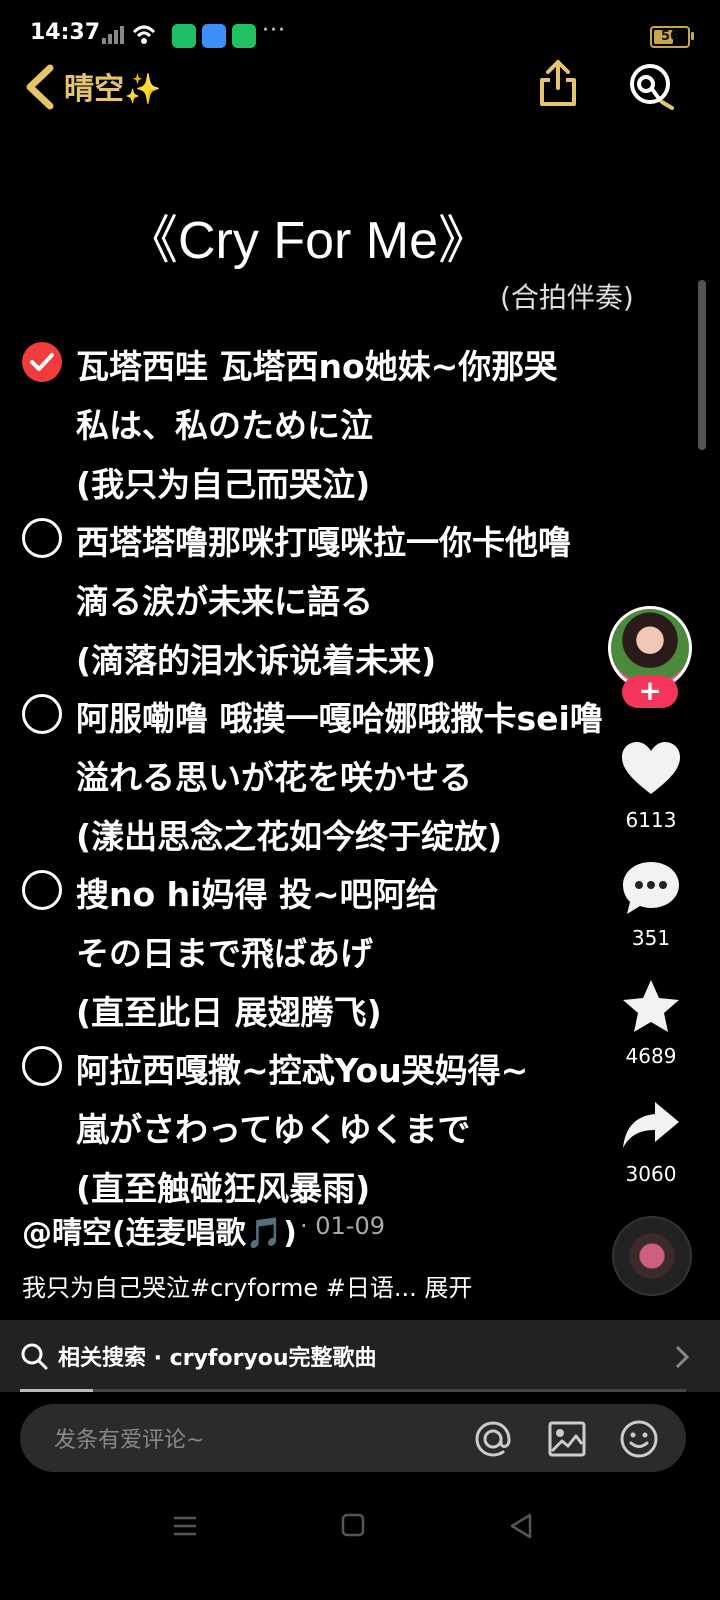  What do you see at coordinates (273, 1129) in the screenshot?
I see `lyric-japanese: 嵐がさわってゆくゆくまで` at bounding box center [273, 1129].